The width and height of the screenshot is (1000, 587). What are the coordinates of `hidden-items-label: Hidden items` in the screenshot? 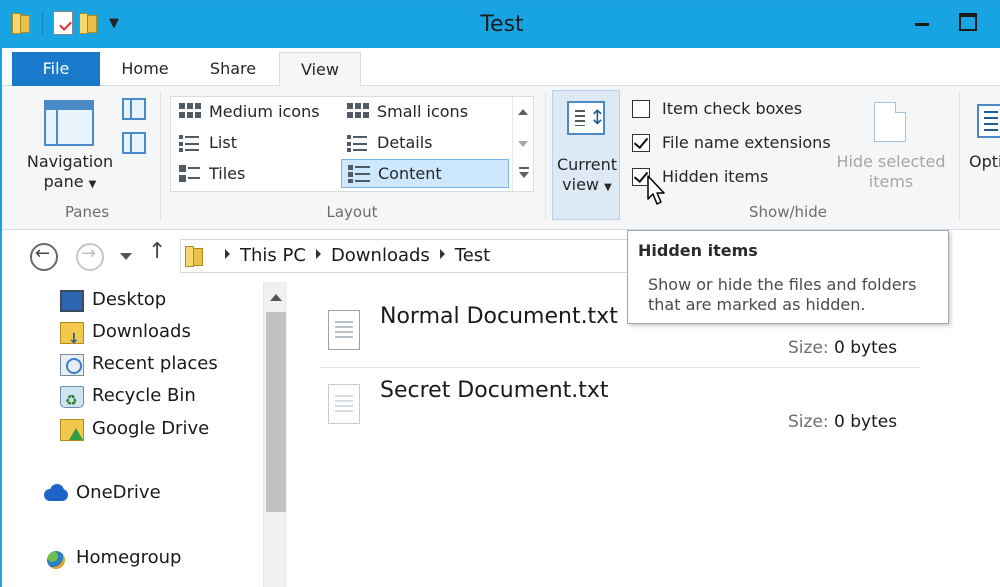 It's located at (715, 176).